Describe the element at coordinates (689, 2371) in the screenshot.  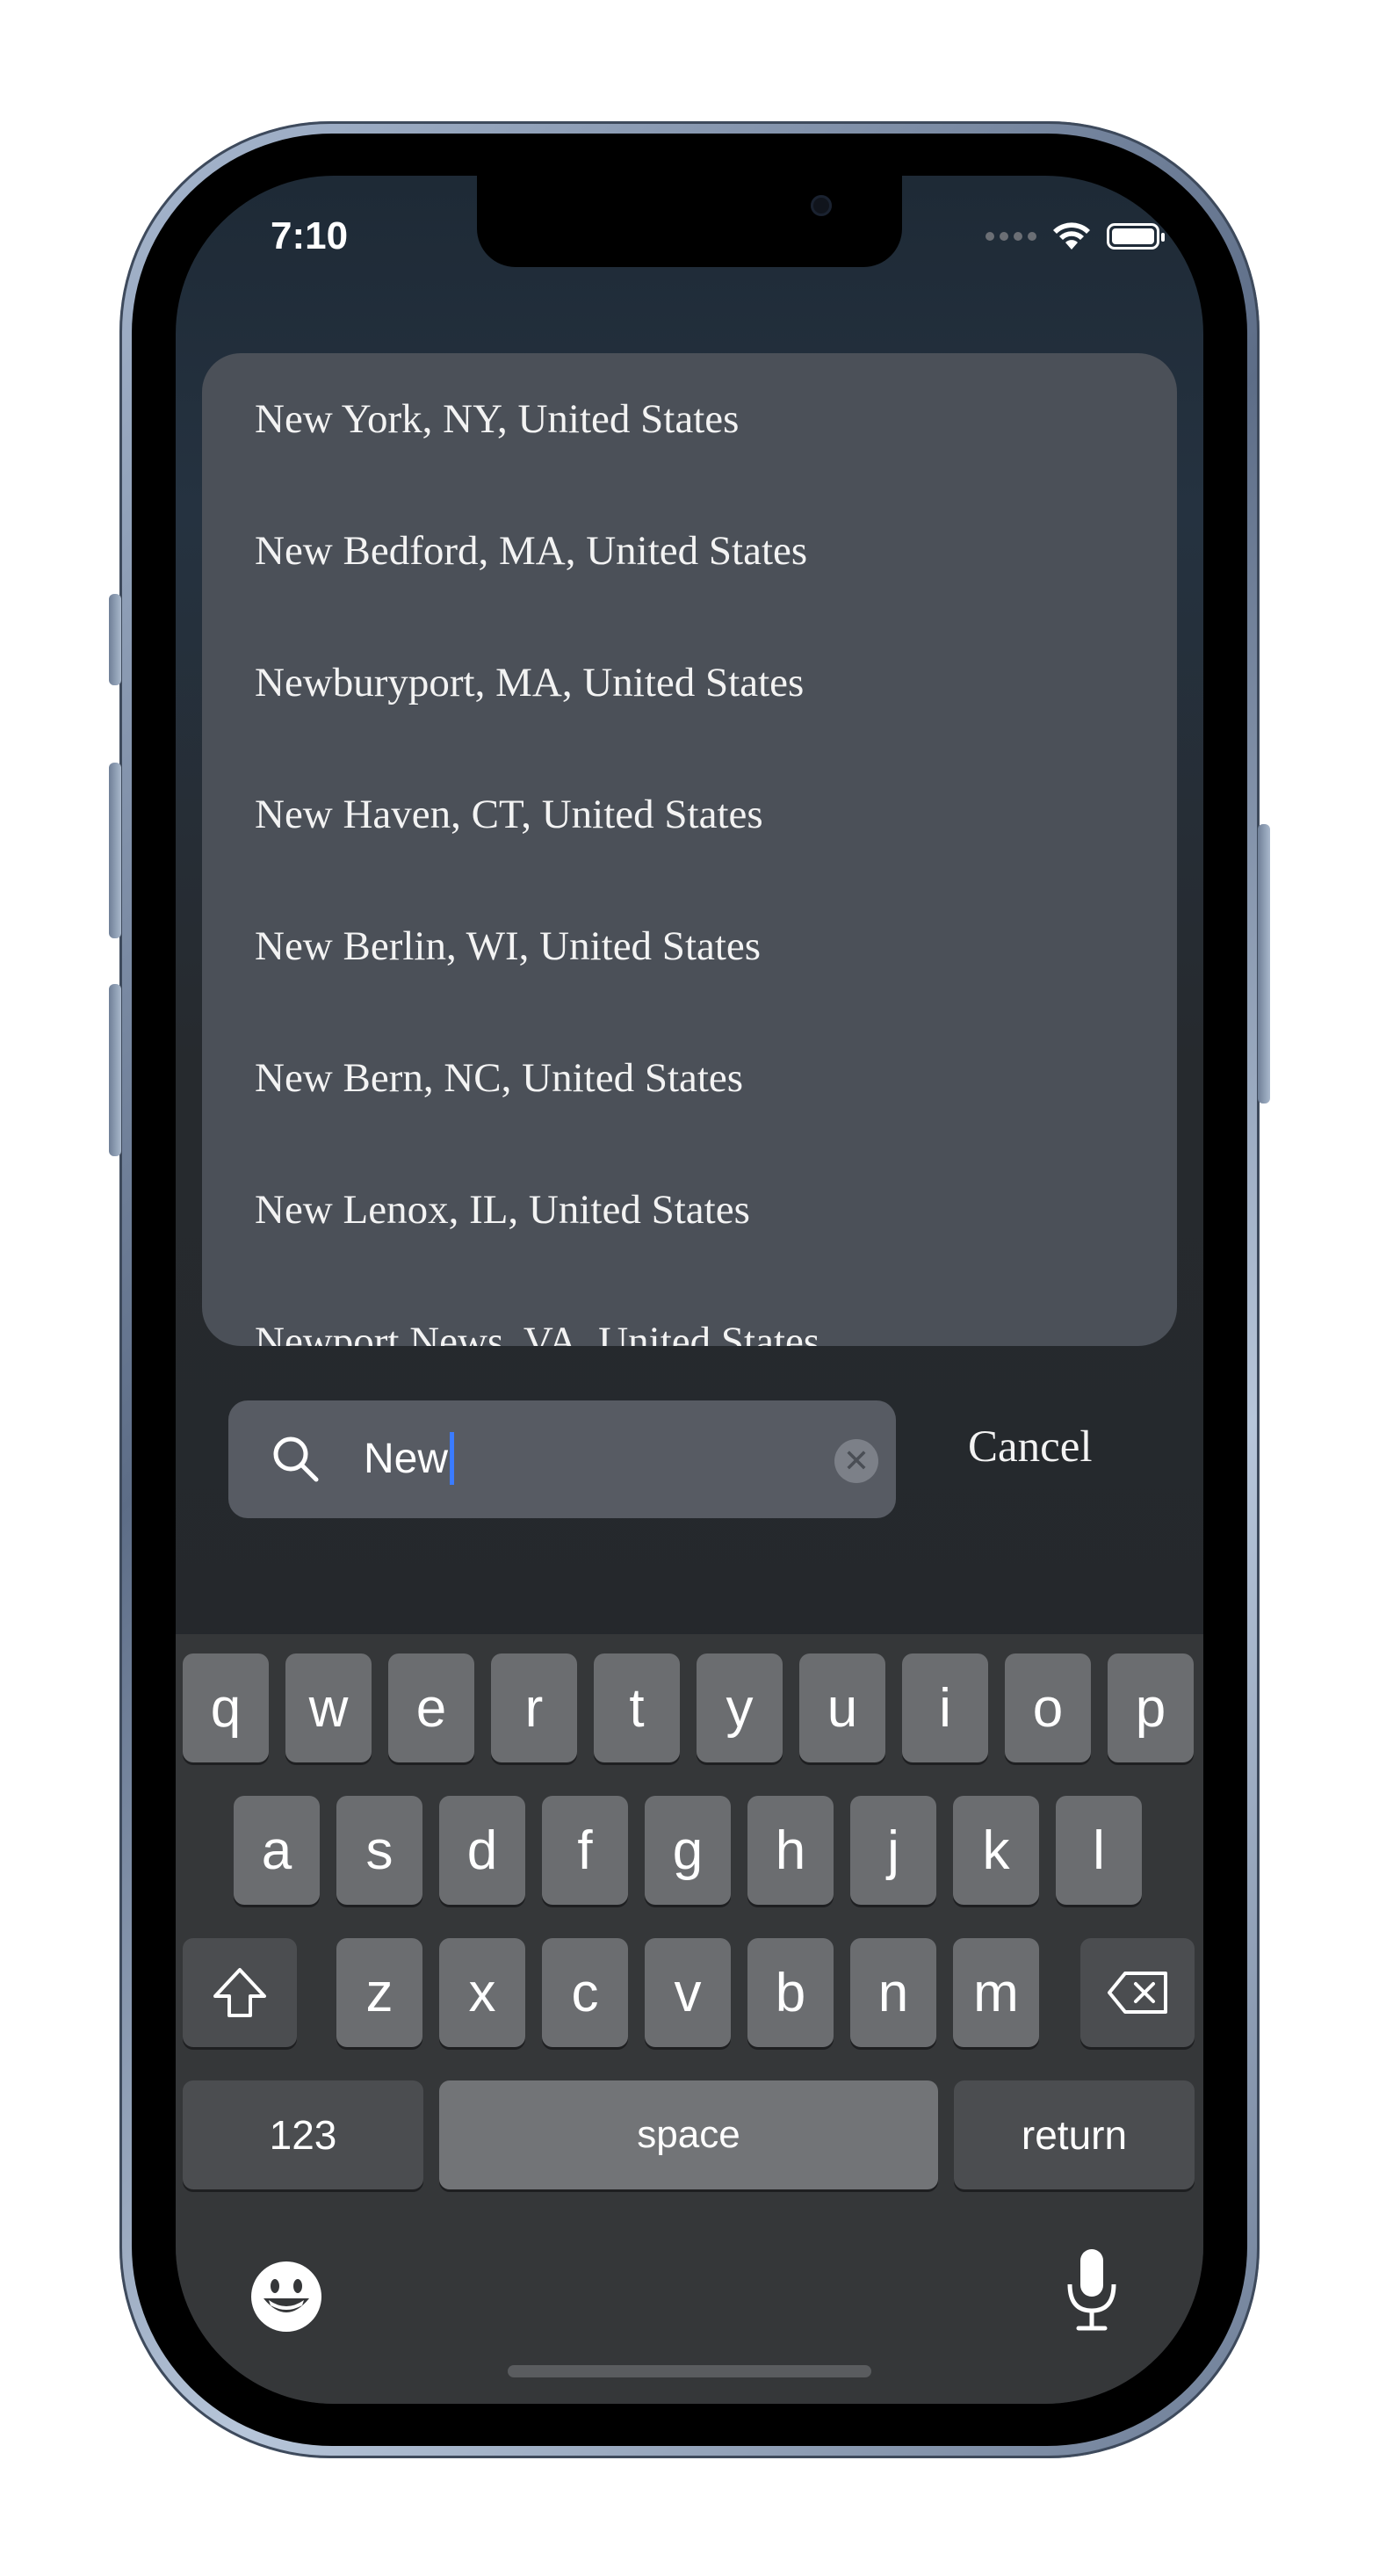
I see `home-indicator` at that location.